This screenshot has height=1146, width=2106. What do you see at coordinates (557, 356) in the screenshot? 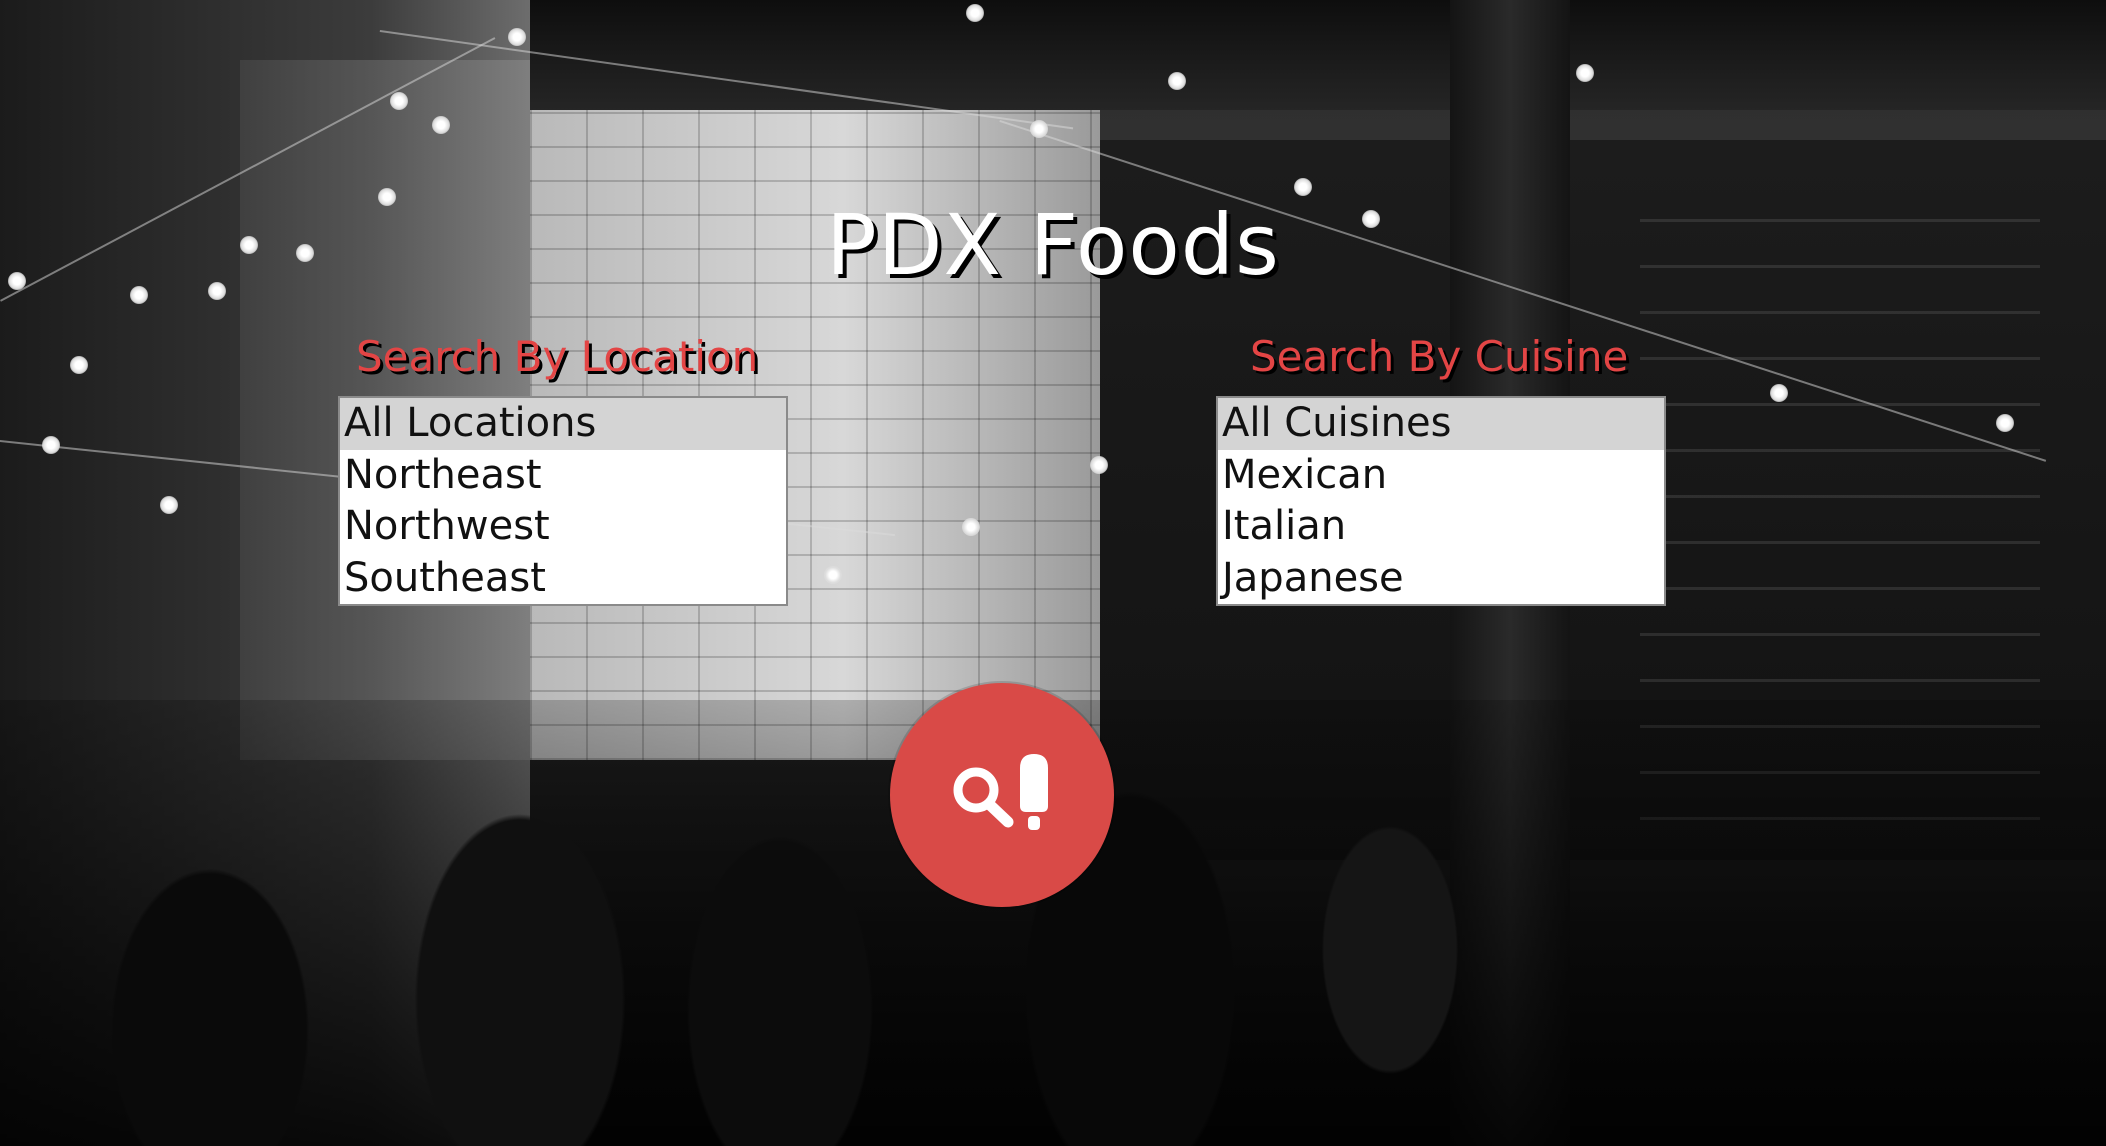
I see `location-filter-label: Search By Location` at bounding box center [557, 356].